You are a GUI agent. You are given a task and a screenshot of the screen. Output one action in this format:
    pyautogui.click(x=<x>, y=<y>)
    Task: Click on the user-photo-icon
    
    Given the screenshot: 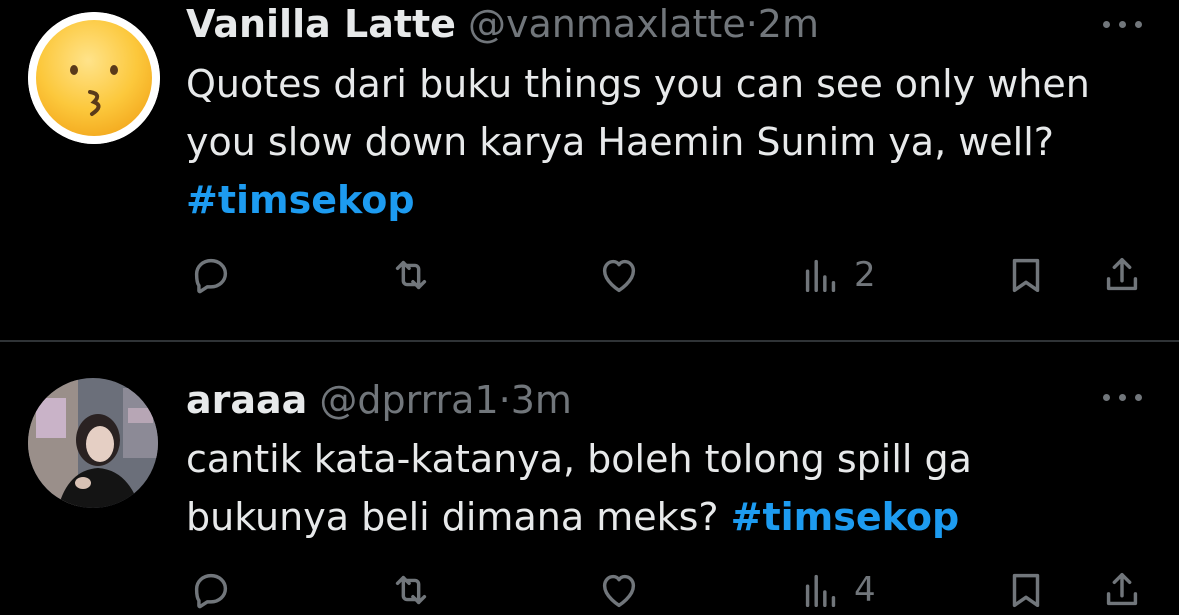 What is the action you would take?
    pyautogui.click(x=93, y=443)
    